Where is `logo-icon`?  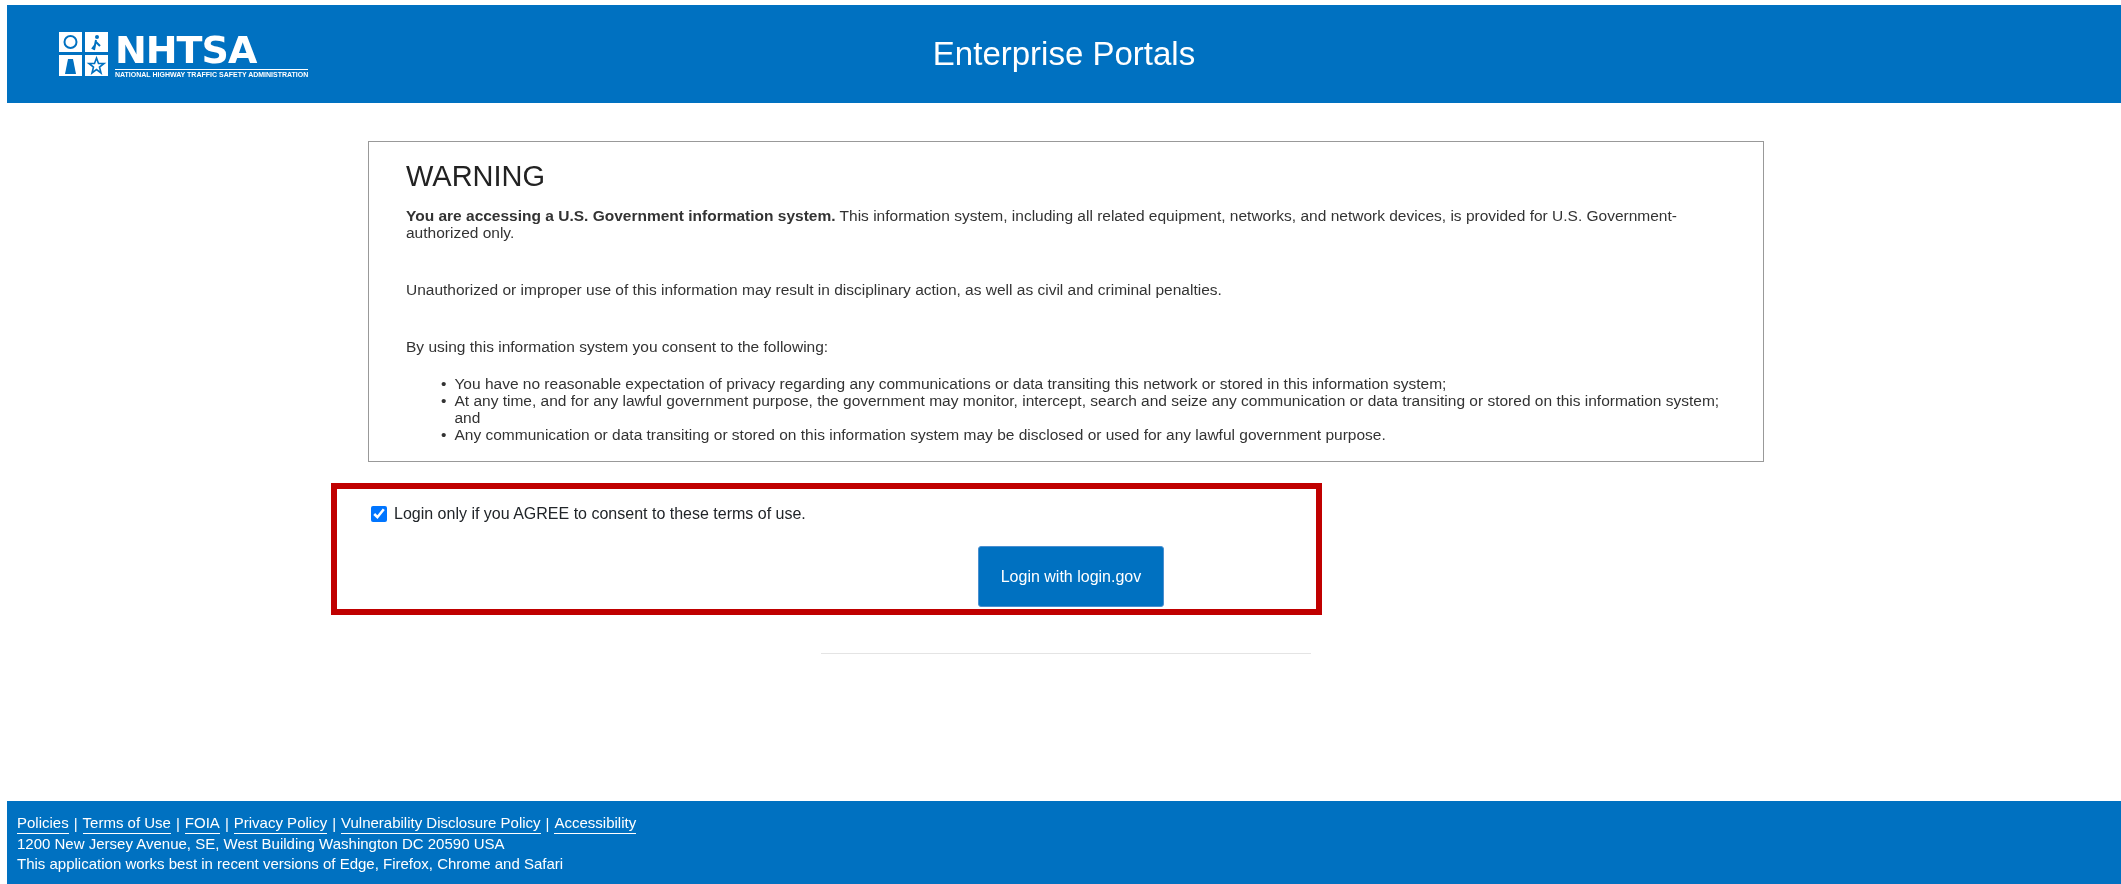
logo-icon is located at coordinates (84, 54).